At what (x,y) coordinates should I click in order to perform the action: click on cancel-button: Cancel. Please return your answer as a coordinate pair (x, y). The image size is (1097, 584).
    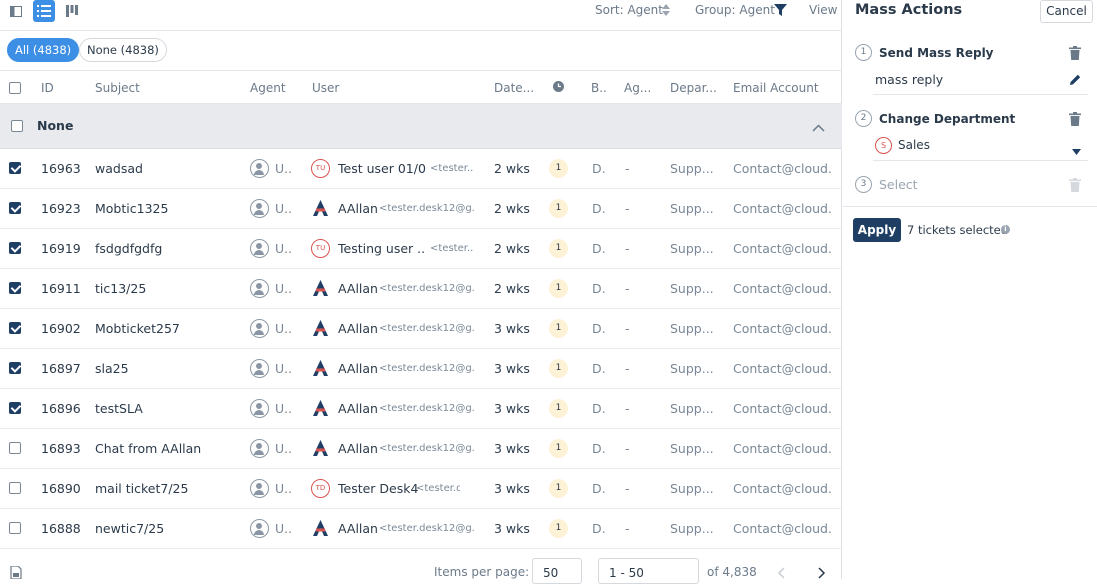
    Looking at the image, I should click on (1066, 11).